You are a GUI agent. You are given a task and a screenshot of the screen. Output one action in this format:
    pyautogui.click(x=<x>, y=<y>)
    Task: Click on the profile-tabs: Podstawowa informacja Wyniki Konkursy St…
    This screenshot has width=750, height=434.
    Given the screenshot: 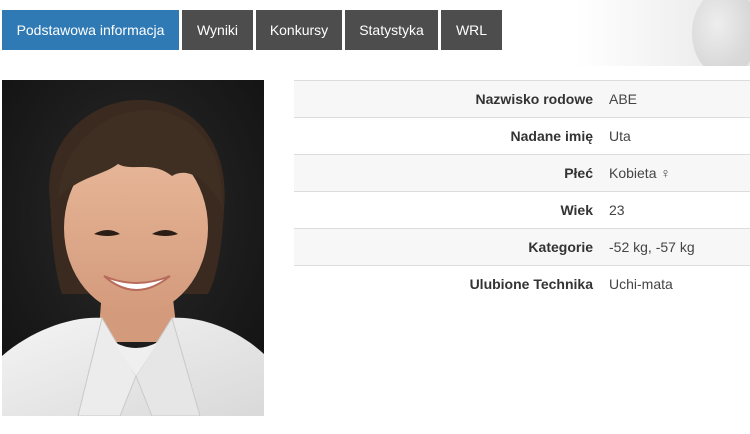 What is the action you would take?
    pyautogui.click(x=253, y=30)
    